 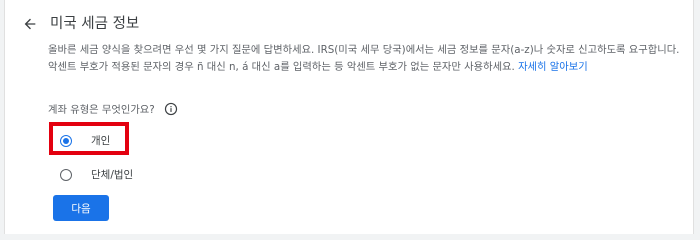 I want to click on option-label-individual: 개인, so click(x=101, y=141).